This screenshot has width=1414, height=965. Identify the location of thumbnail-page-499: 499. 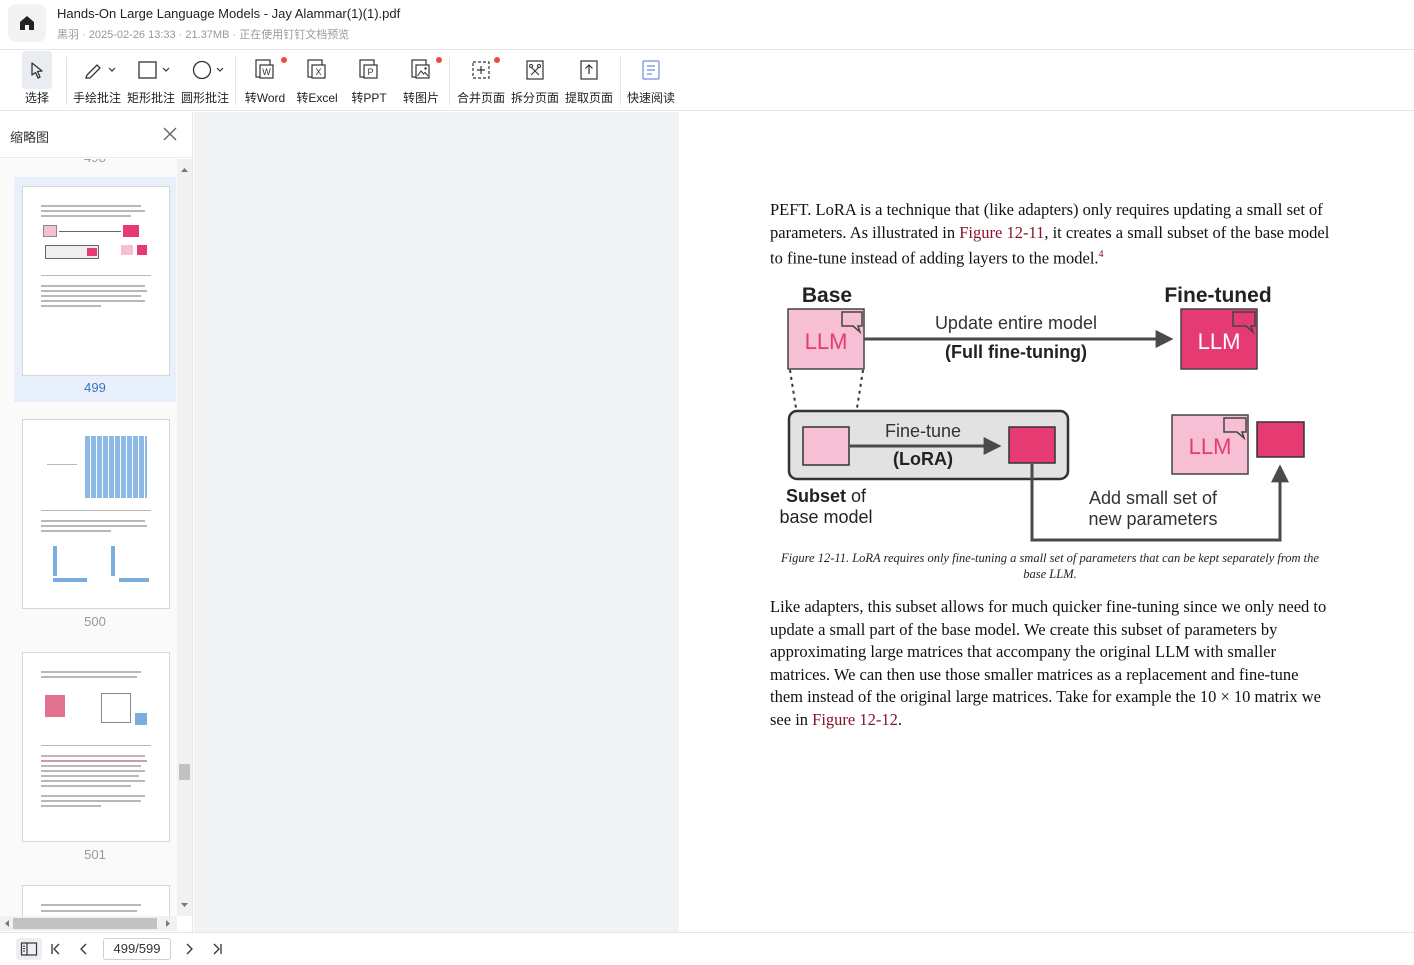
(95, 289).